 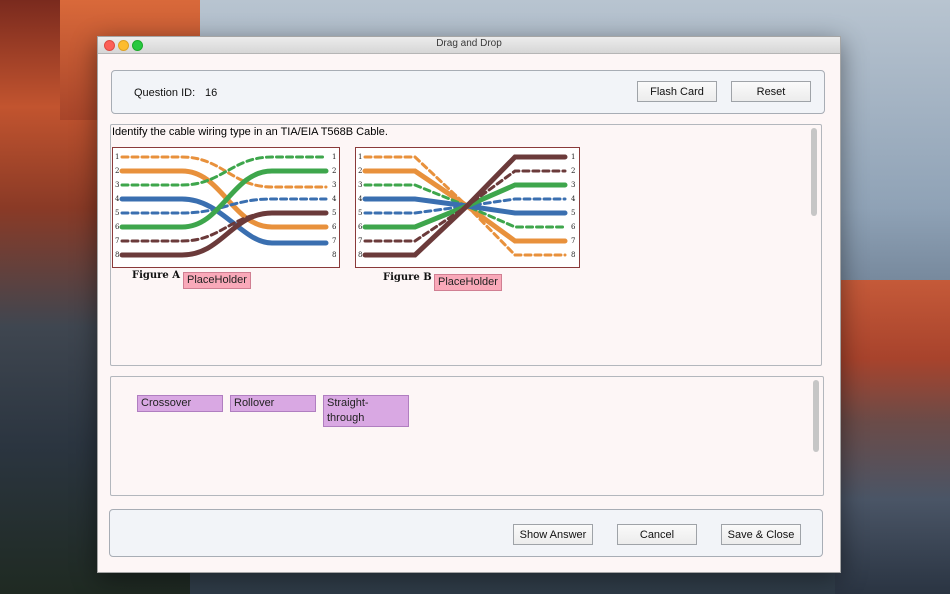 What do you see at coordinates (117, 157) in the screenshot?
I see `fig-a-left-pin-1: 1` at bounding box center [117, 157].